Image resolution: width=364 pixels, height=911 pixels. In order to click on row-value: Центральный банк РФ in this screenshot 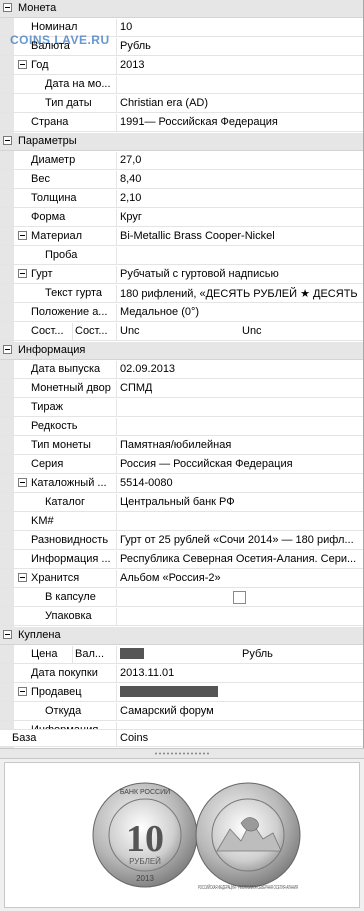, I will do `click(177, 502)`.